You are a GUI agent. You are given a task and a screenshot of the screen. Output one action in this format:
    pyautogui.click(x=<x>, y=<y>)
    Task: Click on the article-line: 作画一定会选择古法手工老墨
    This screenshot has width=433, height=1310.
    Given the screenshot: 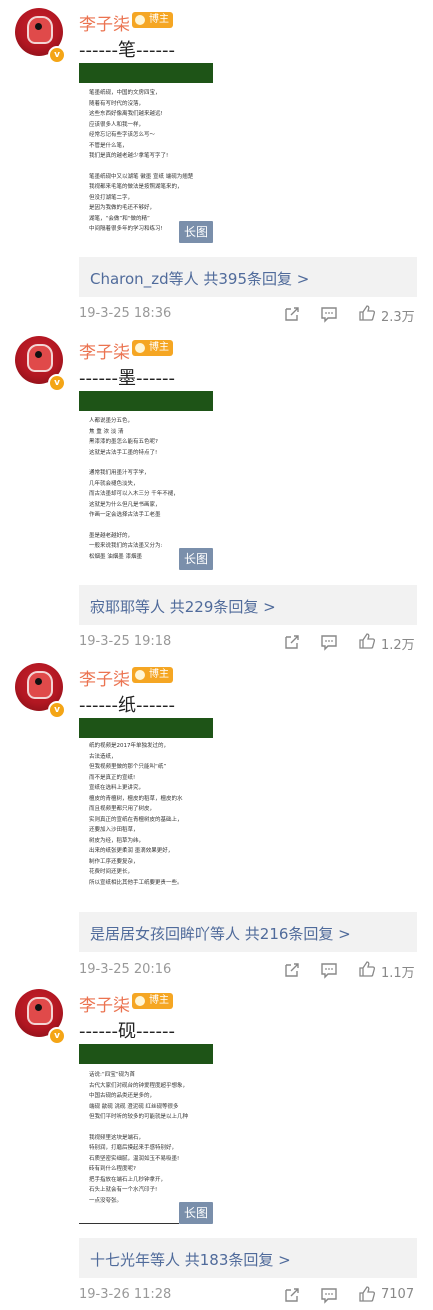 What is the action you would take?
    pyautogui.click(x=125, y=515)
    